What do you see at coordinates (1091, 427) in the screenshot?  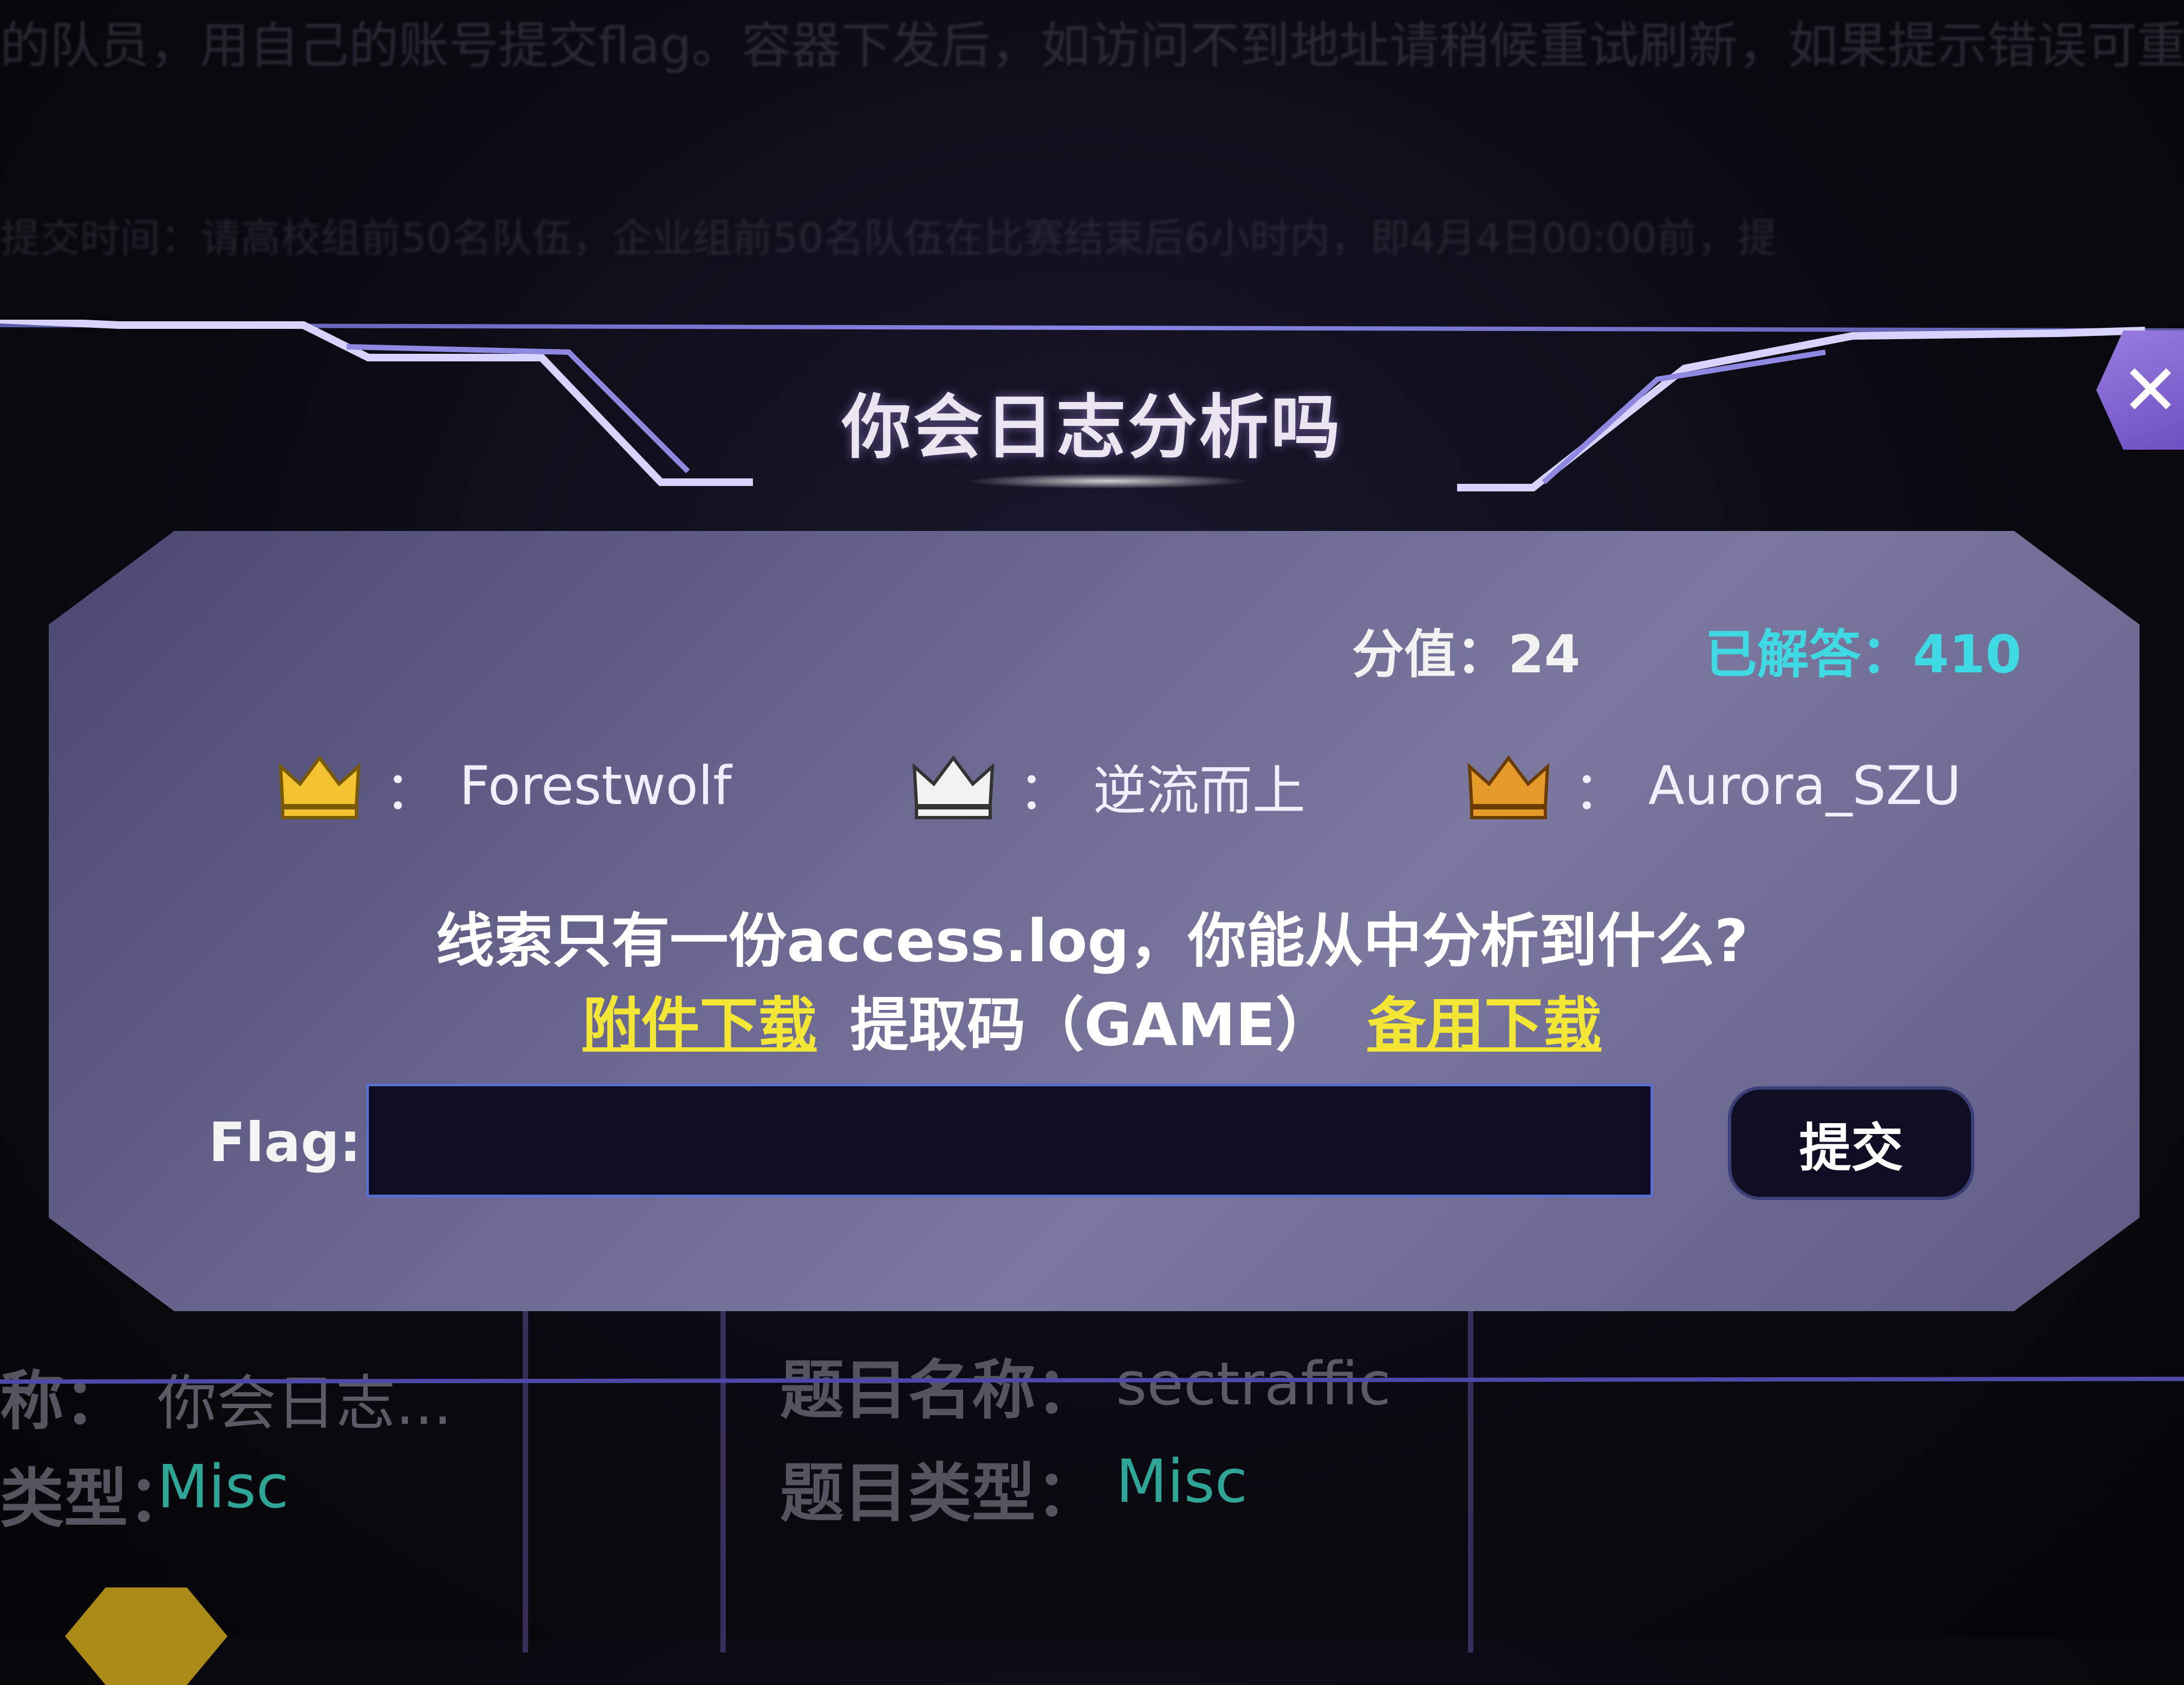 I see `modal-title: 你会日志分析吗` at bounding box center [1091, 427].